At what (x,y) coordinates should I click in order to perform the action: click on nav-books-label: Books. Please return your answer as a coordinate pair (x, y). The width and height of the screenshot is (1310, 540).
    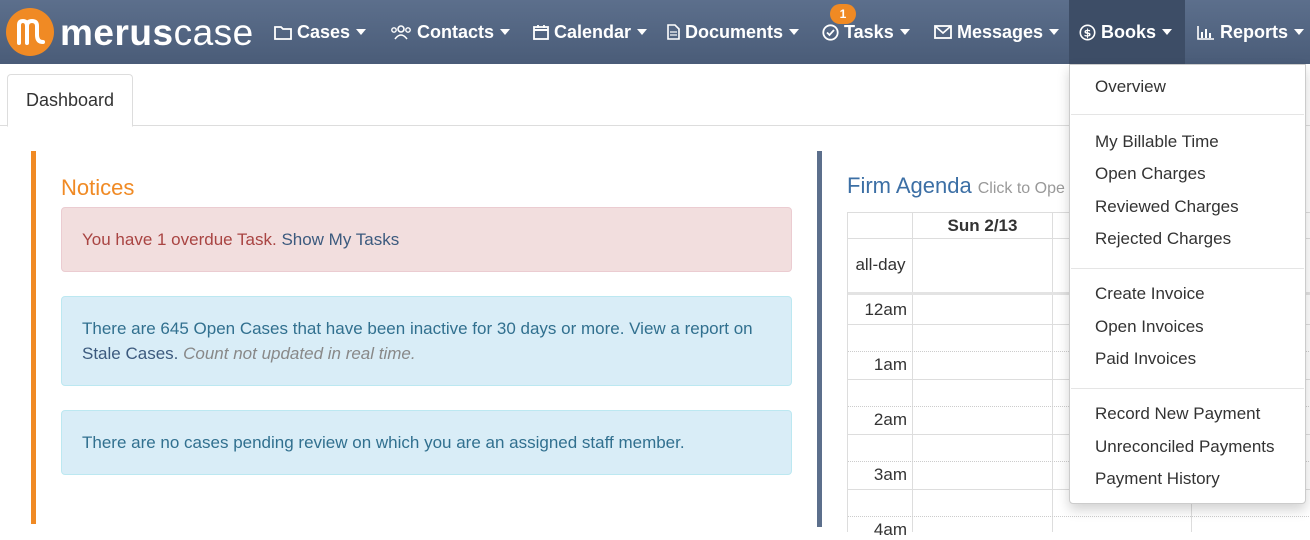
    Looking at the image, I should click on (1129, 31).